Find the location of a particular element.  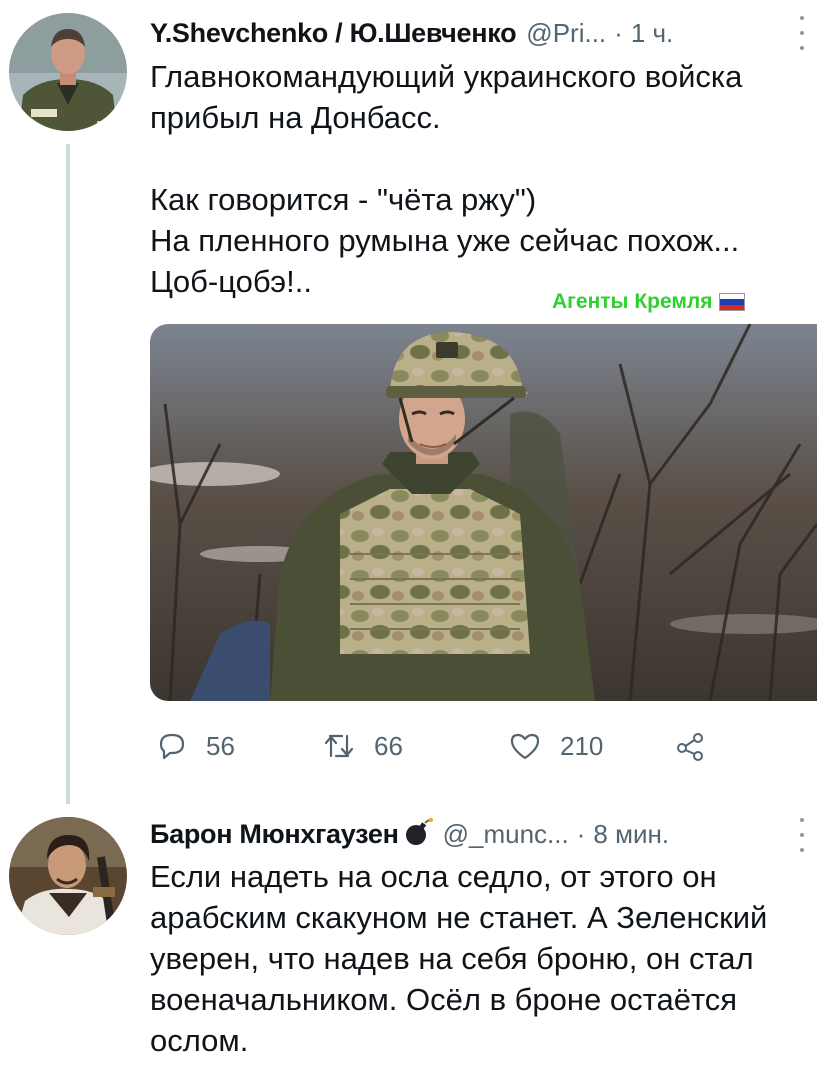

retweet-icon is located at coordinates (339, 746).